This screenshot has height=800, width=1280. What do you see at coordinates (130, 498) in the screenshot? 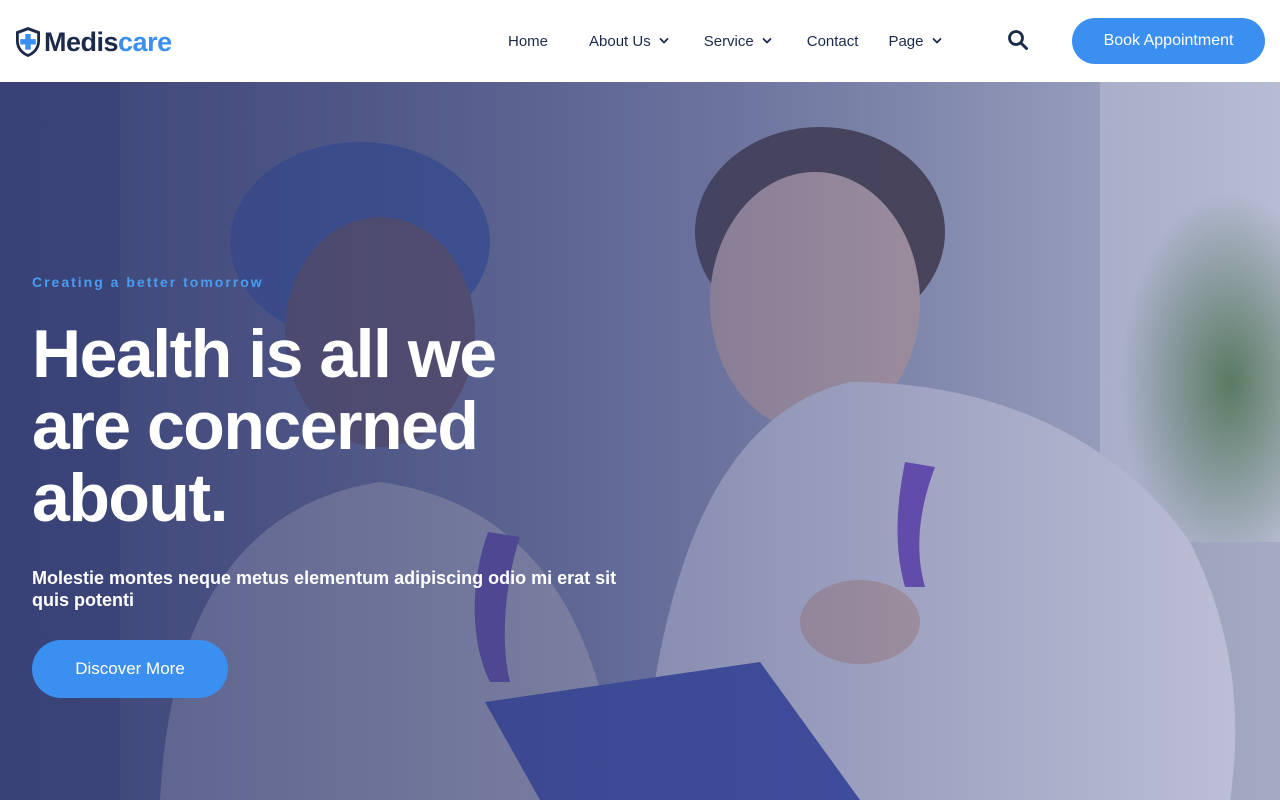
I see `hero-headline-line3: about.` at bounding box center [130, 498].